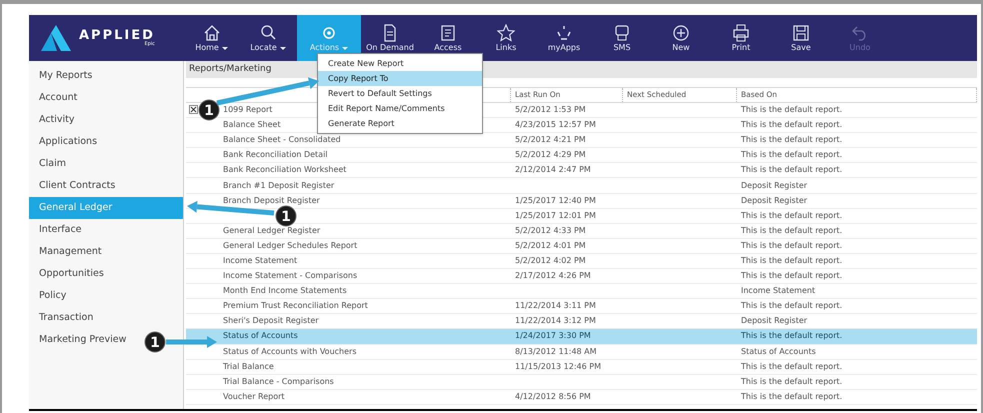 This screenshot has width=983, height=413. What do you see at coordinates (56, 230) in the screenshot?
I see `sidebar-item: Interface` at bounding box center [56, 230].